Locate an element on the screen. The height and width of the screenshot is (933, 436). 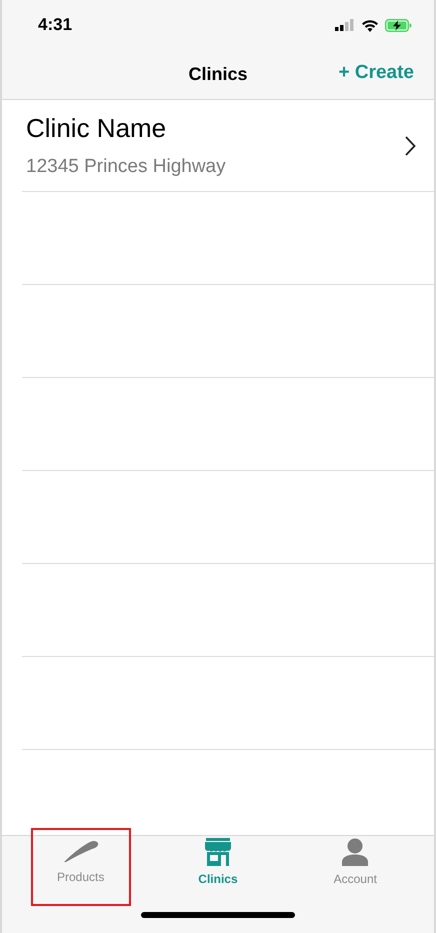
status-time: 4:31 is located at coordinates (55, 25).